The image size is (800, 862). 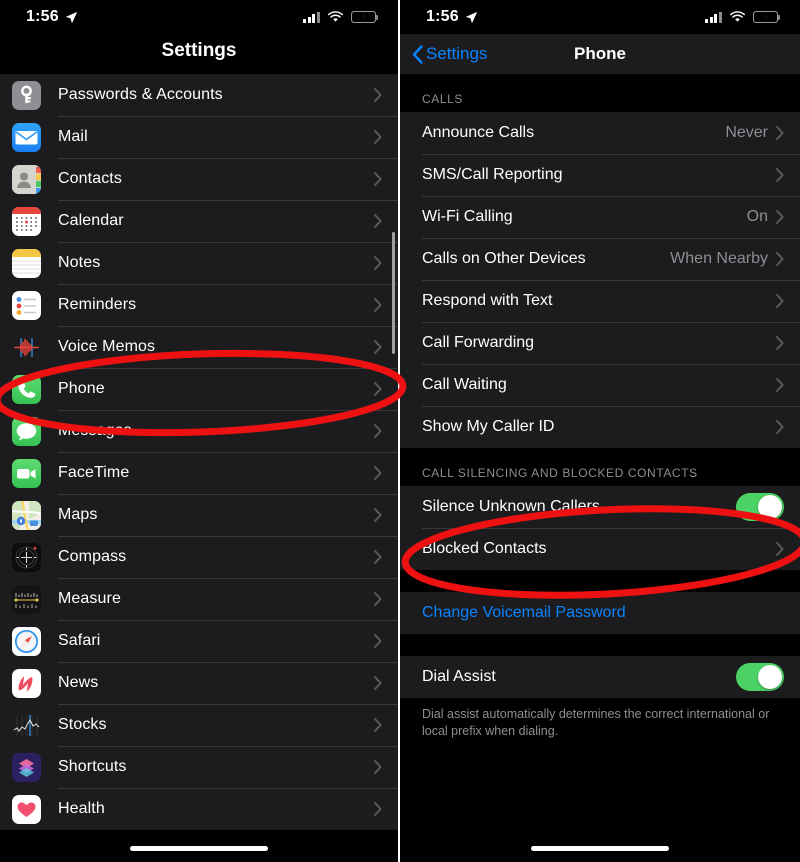 What do you see at coordinates (600, 476) in the screenshot?
I see `section-header: CALL SILENCING AND BLOCKED CONTACTS` at bounding box center [600, 476].